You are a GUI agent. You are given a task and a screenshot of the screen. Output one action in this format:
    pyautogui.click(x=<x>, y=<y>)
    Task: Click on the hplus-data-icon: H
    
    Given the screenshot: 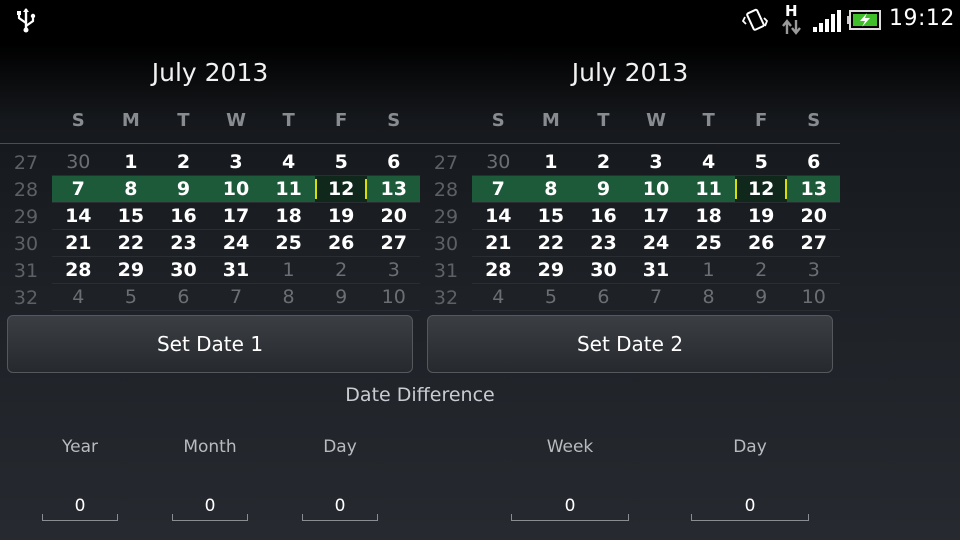 What is the action you would take?
    pyautogui.click(x=792, y=20)
    